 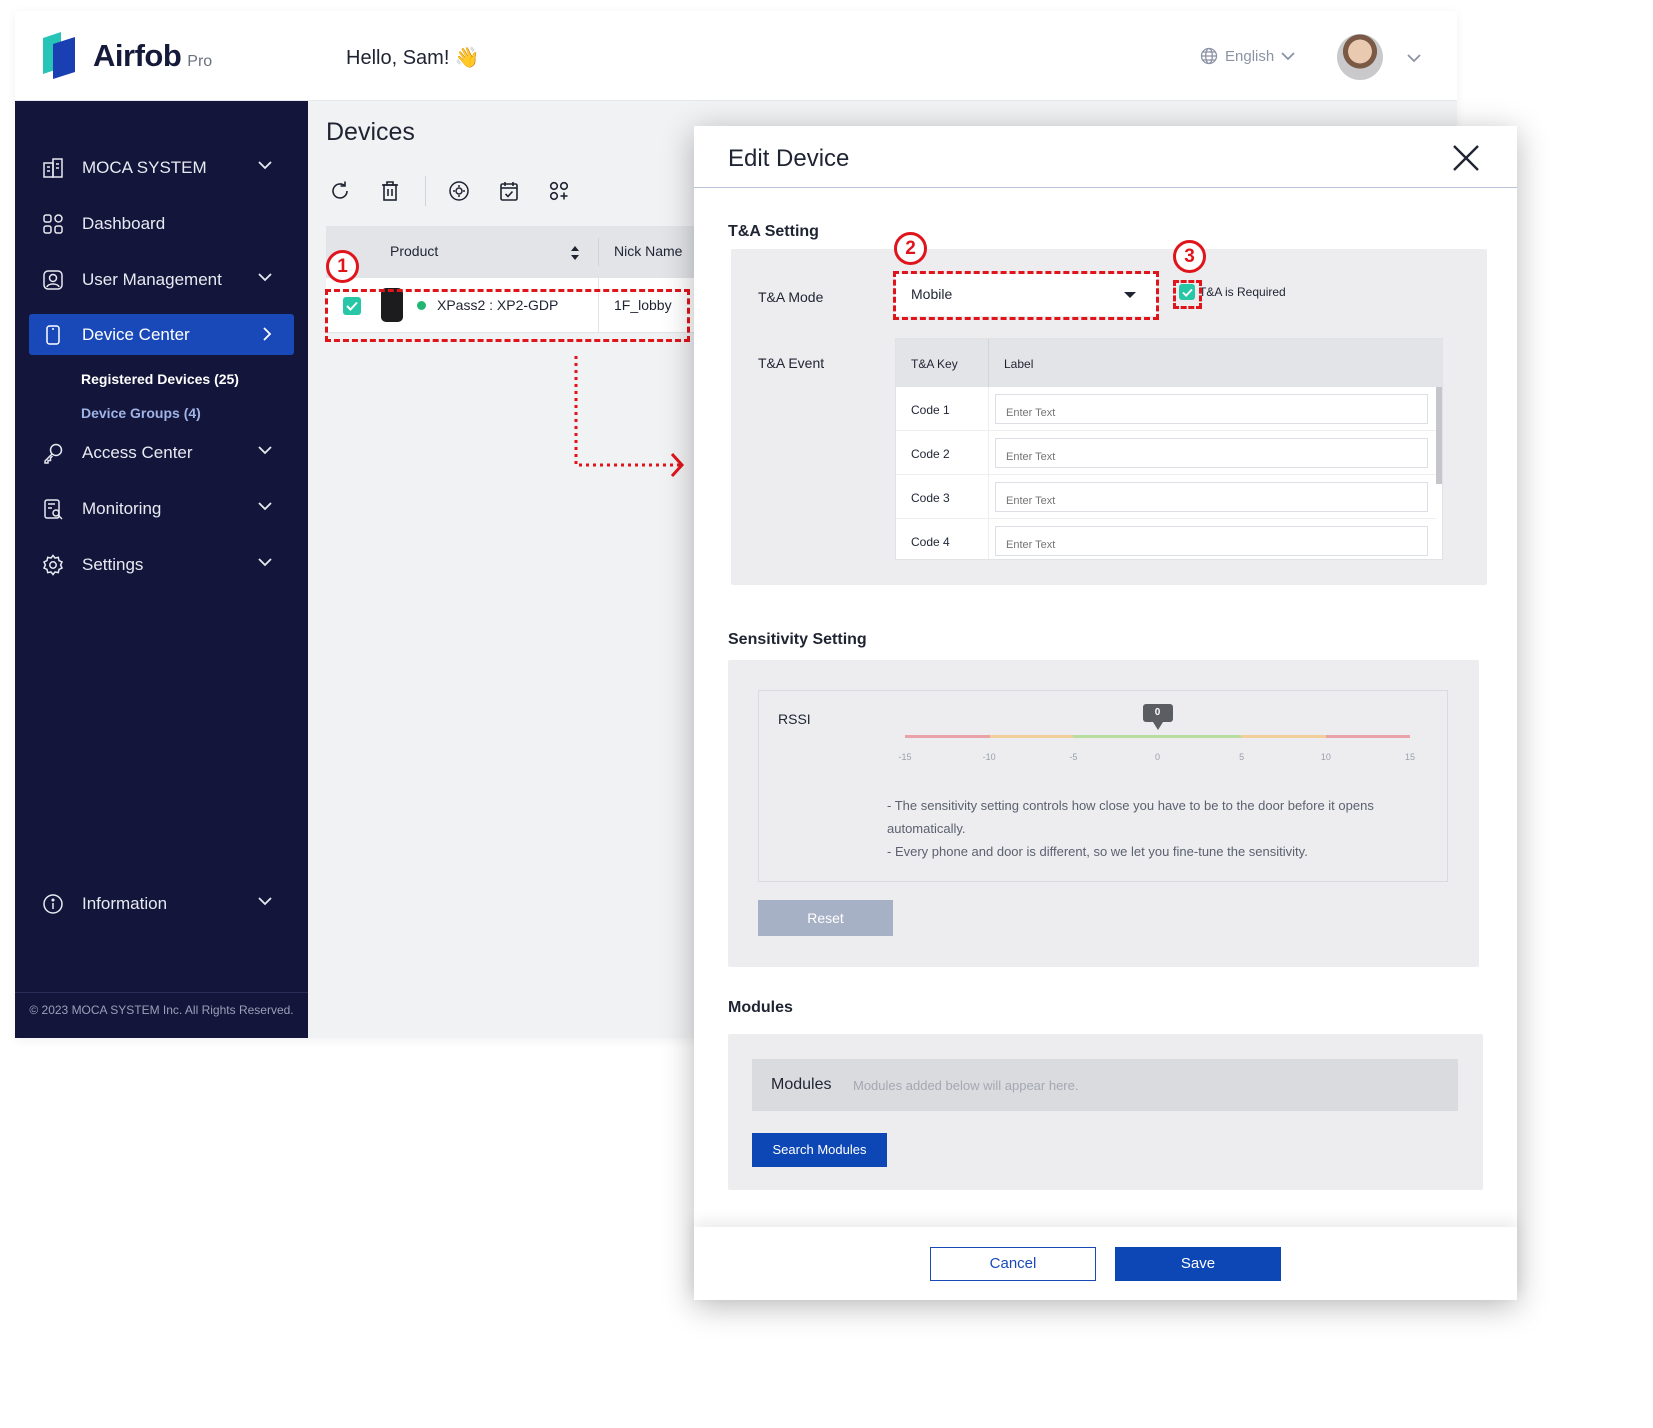 I want to click on refresh-button, so click(x=340, y=191).